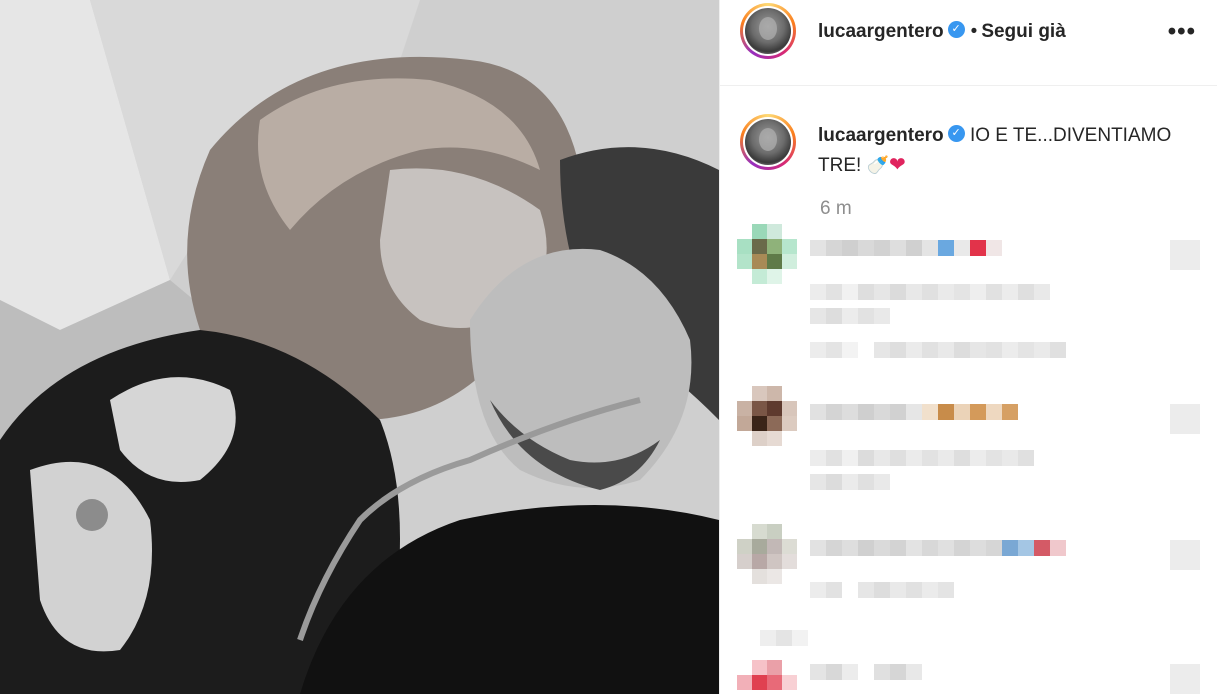 The image size is (1217, 694). What do you see at coordinates (836, 209) in the screenshot?
I see `post-timestamp: 6 m` at bounding box center [836, 209].